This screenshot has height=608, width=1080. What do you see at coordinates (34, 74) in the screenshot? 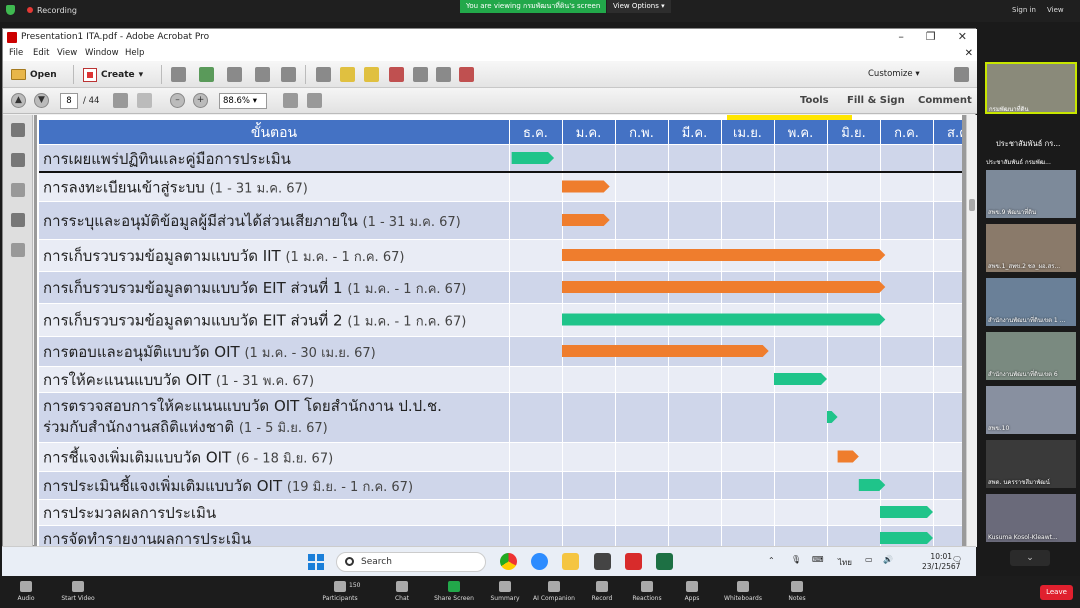
I see `open-button: Open` at bounding box center [34, 74].